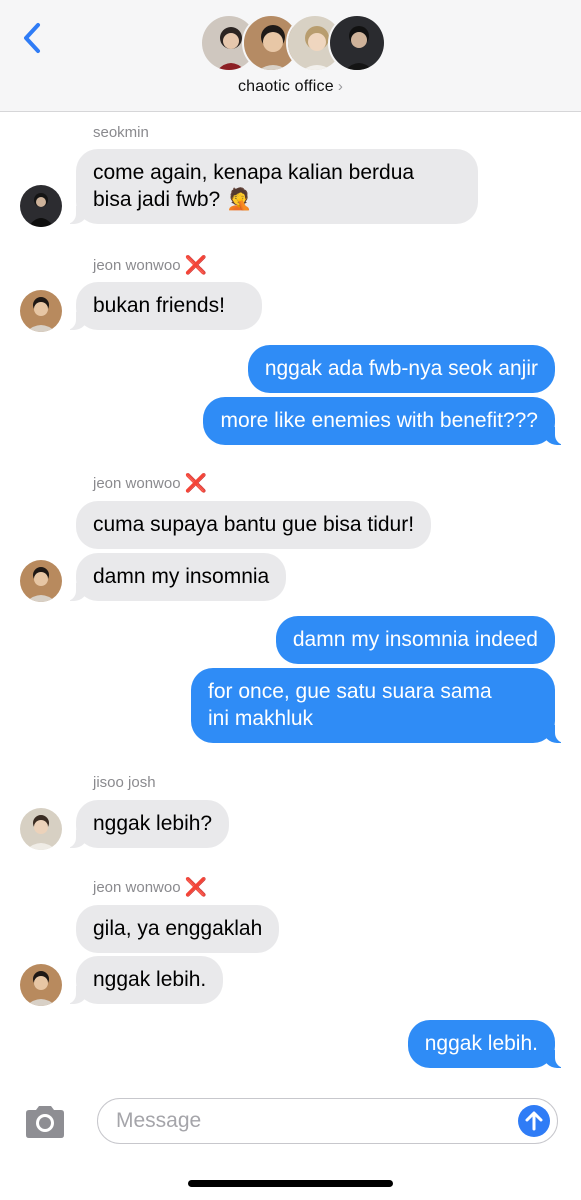 This screenshot has height=1200, width=581. What do you see at coordinates (159, 305) in the screenshot?
I see `message-text-line: bukan friends!` at bounding box center [159, 305].